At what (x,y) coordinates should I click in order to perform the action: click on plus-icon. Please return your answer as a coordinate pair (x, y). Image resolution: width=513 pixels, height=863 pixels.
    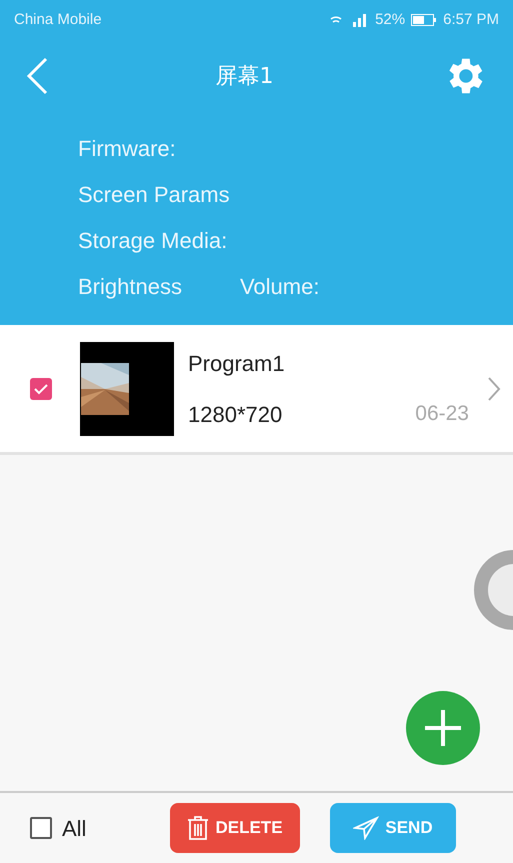
    Looking at the image, I should click on (443, 728).